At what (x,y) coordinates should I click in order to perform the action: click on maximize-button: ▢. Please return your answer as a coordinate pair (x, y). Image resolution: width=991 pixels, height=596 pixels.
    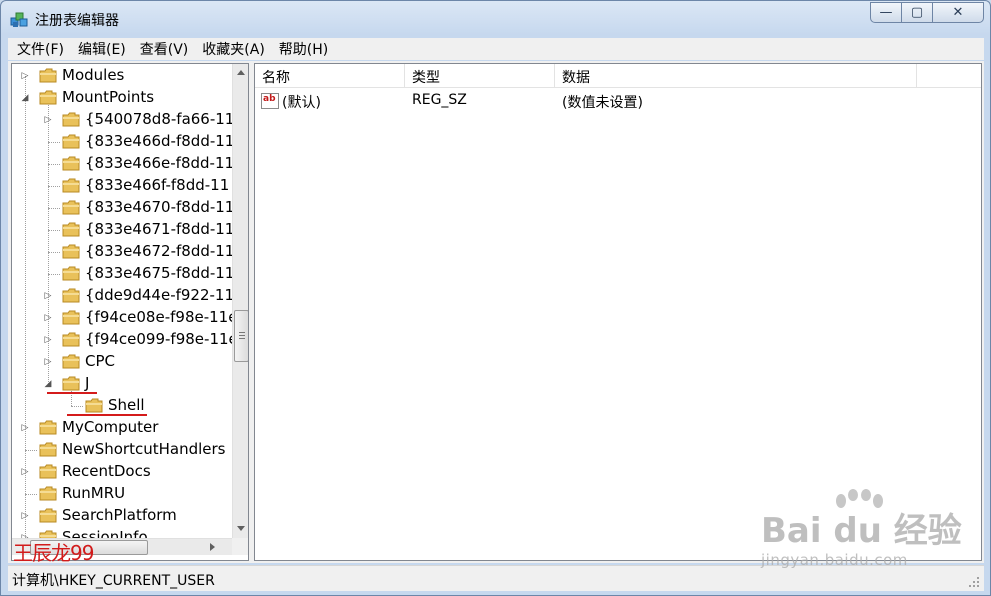
    Looking at the image, I should click on (917, 12).